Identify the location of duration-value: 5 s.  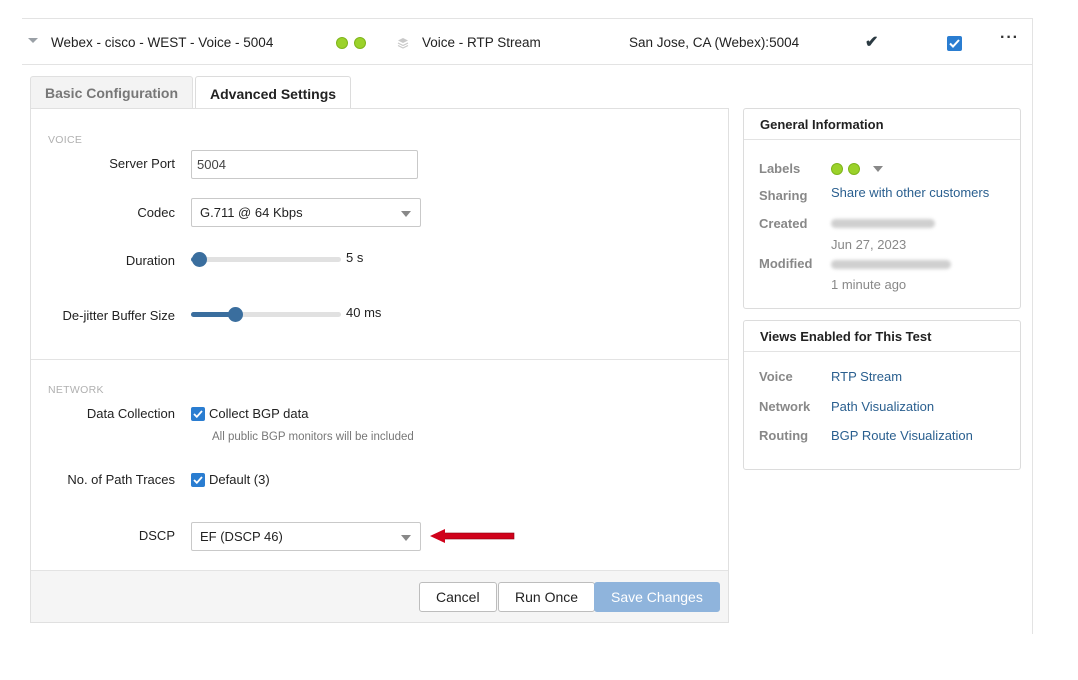
(355, 257).